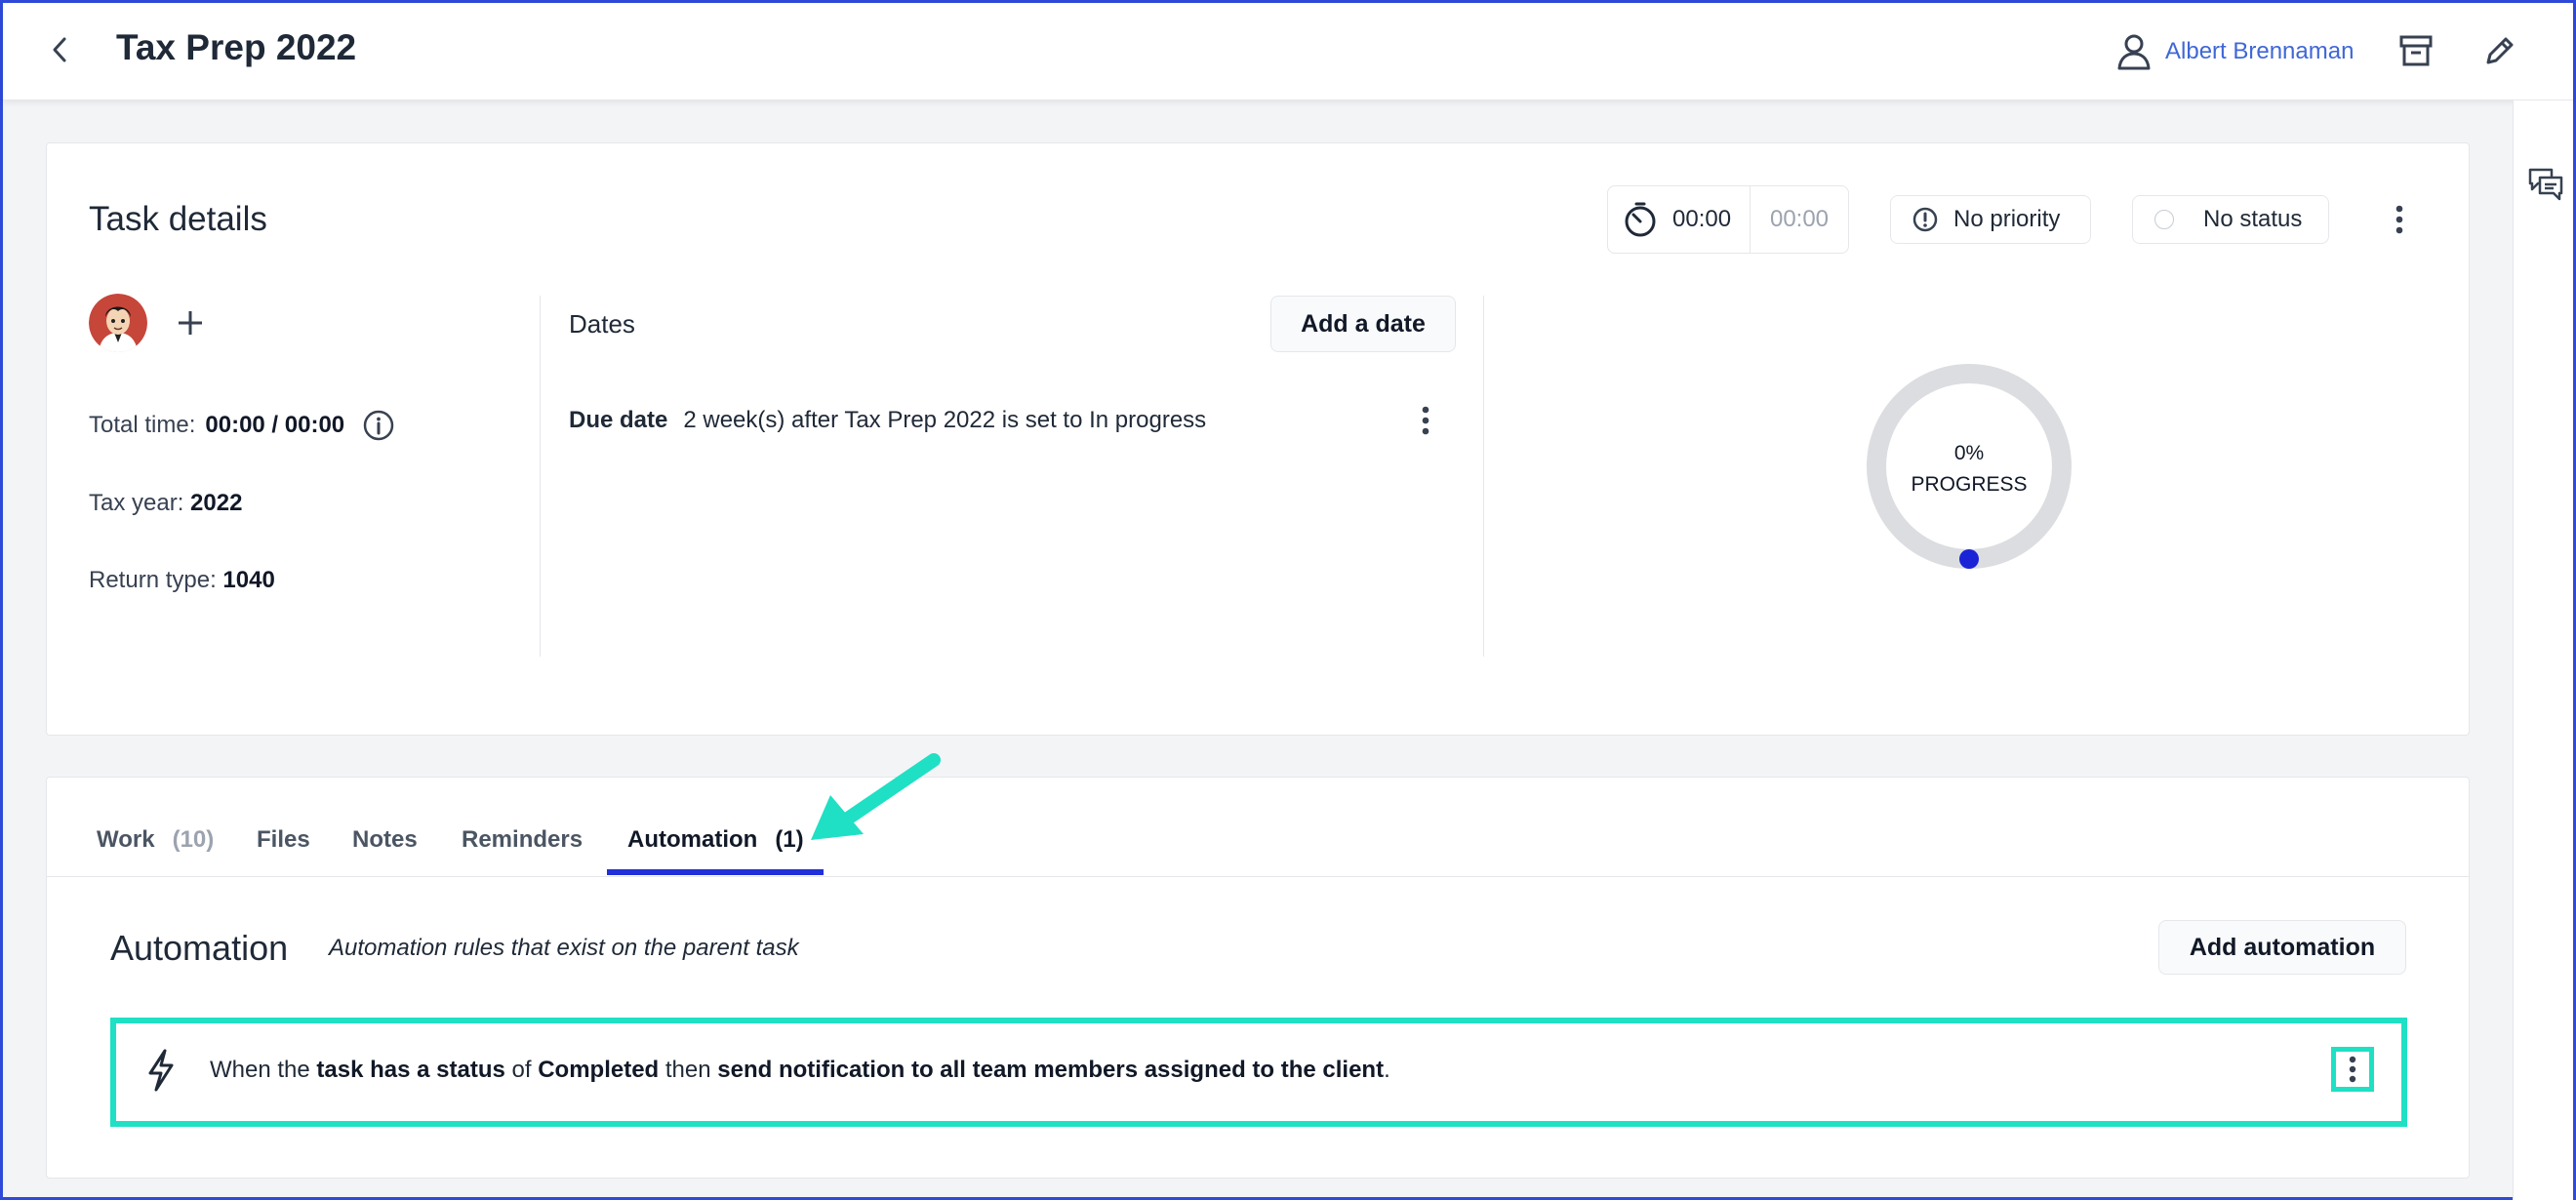  I want to click on tab-label: Reminders, so click(523, 839).